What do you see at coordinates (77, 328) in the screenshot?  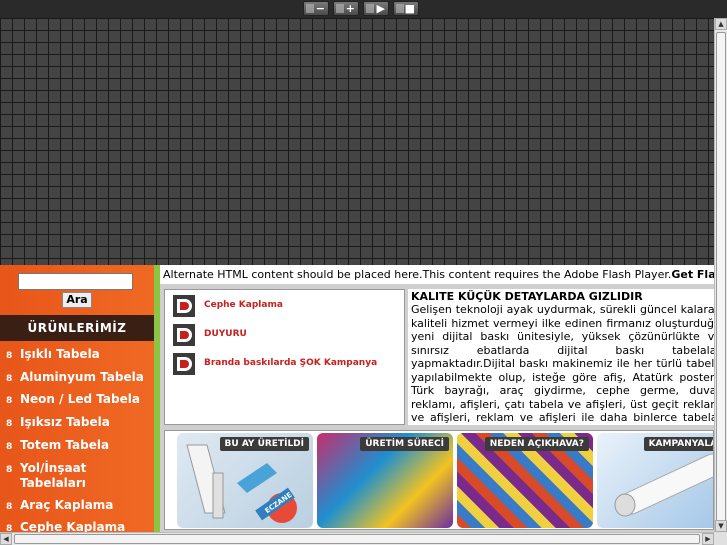 I see `categories-title: ÜRÜNLERİMİZ` at bounding box center [77, 328].